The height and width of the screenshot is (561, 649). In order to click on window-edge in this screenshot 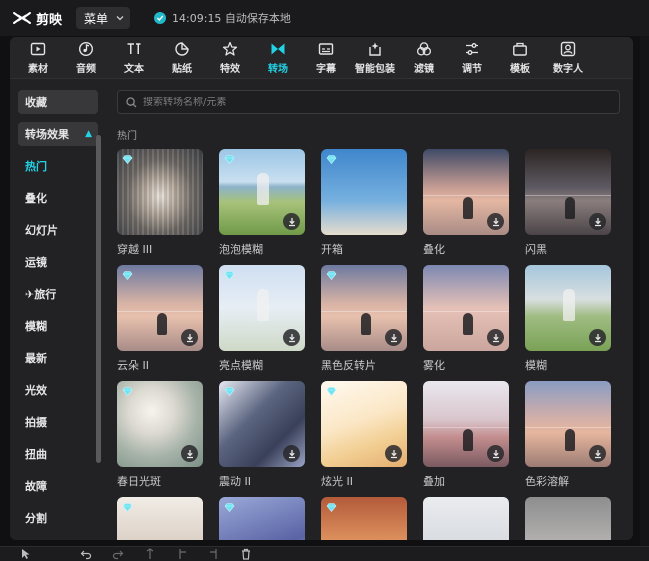, I will do `click(644, 291)`.